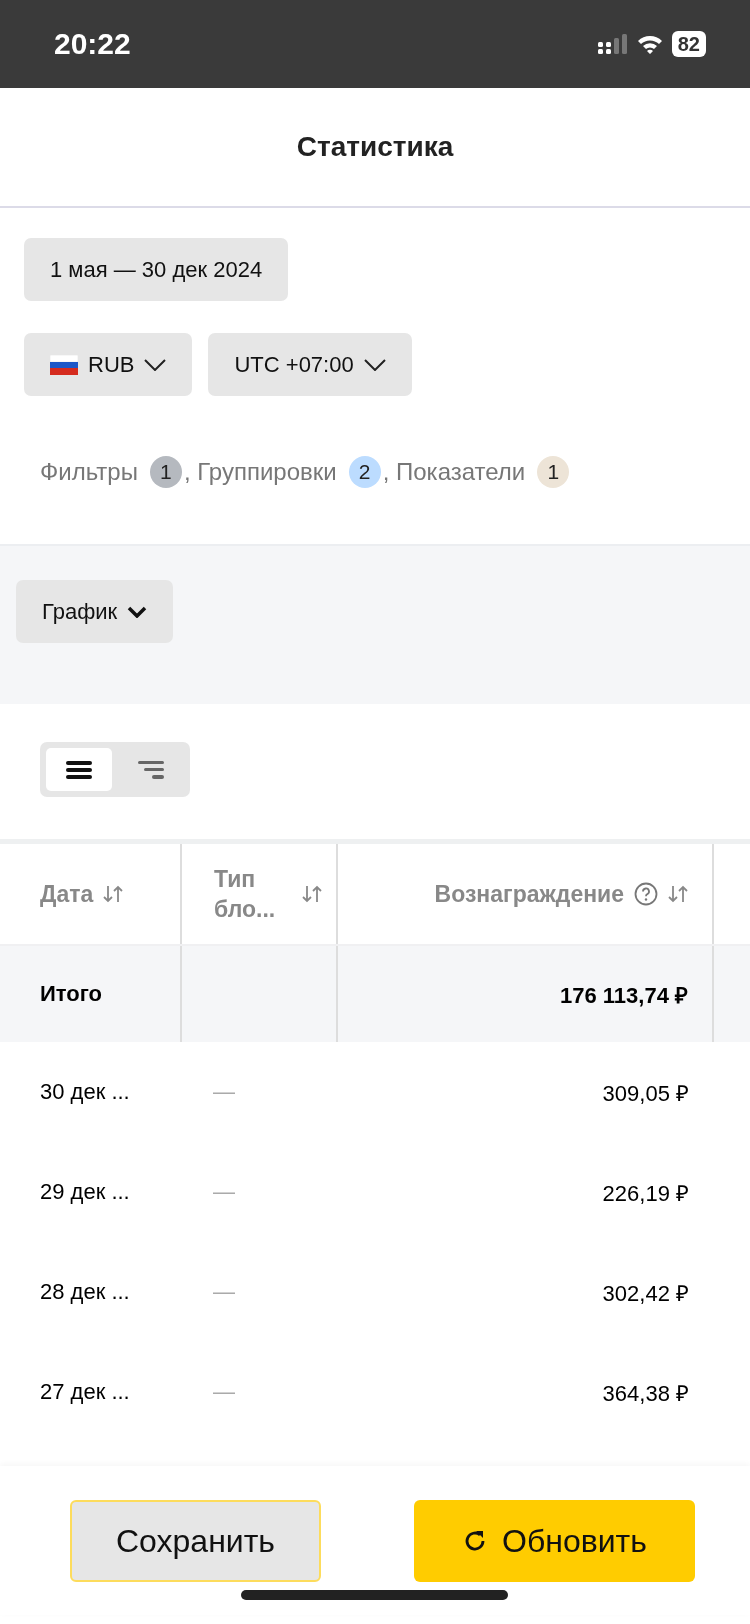  I want to click on tiered-lines-icon, so click(151, 769).